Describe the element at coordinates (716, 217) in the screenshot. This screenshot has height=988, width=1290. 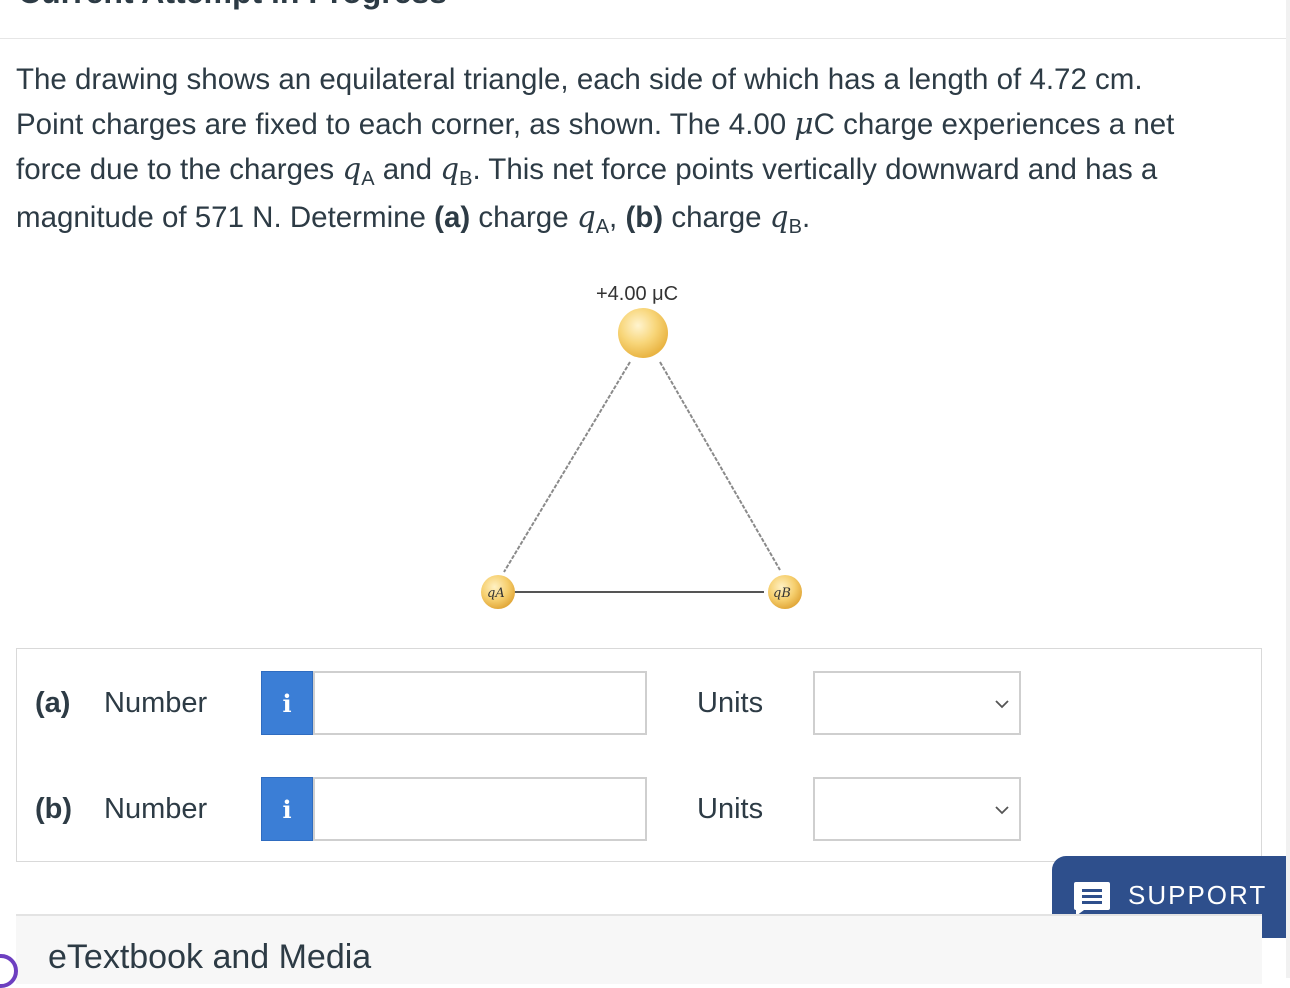
I see `question-line-4-c: charge` at that location.